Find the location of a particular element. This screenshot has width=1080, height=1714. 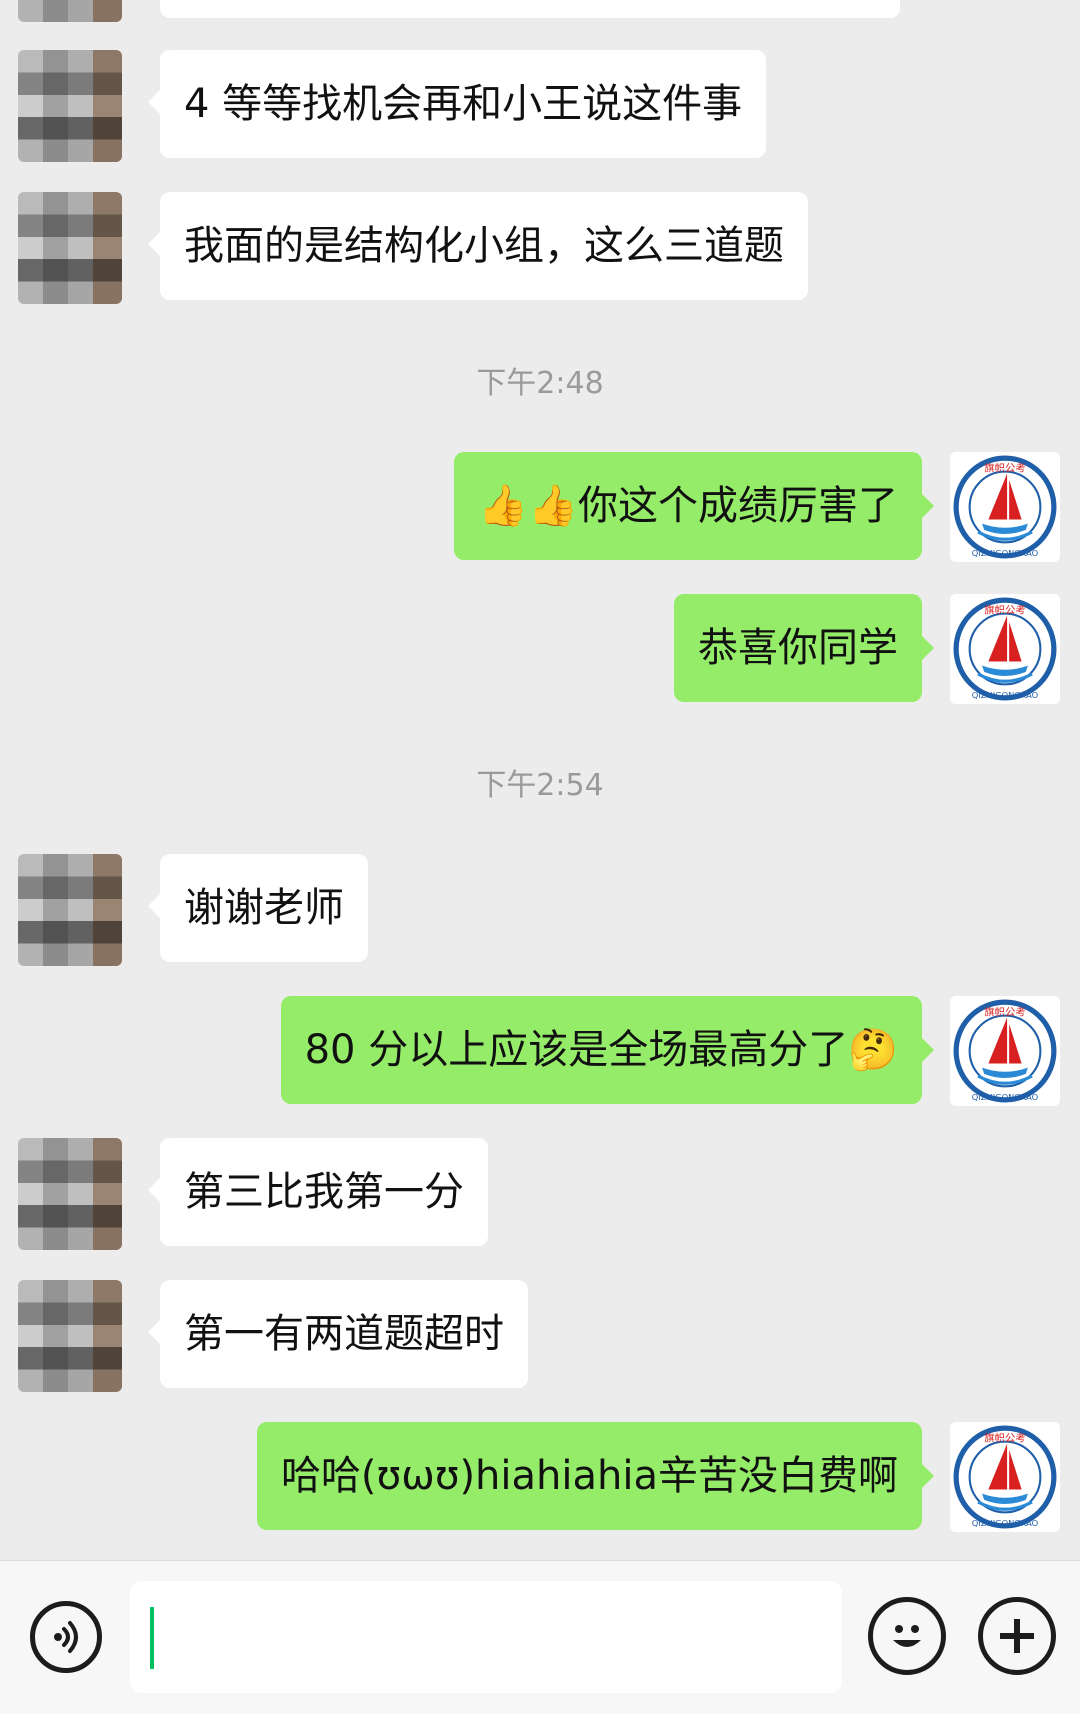

voice-icon is located at coordinates (66, 1637).